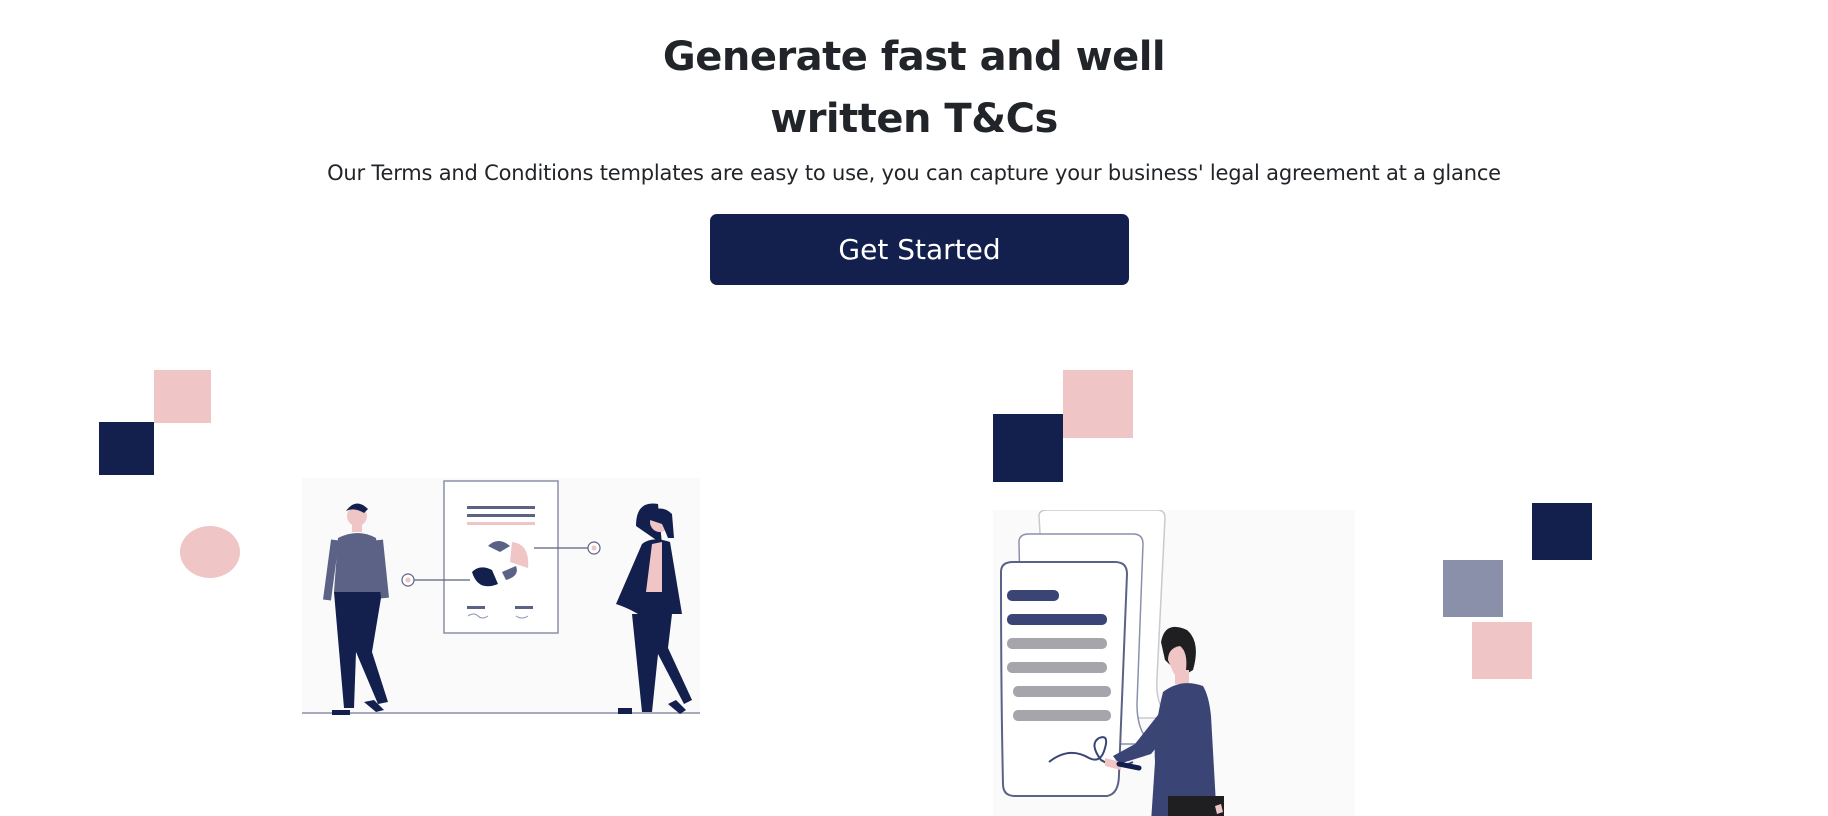  What do you see at coordinates (210, 552) in the screenshot?
I see `decor-pink-circle` at bounding box center [210, 552].